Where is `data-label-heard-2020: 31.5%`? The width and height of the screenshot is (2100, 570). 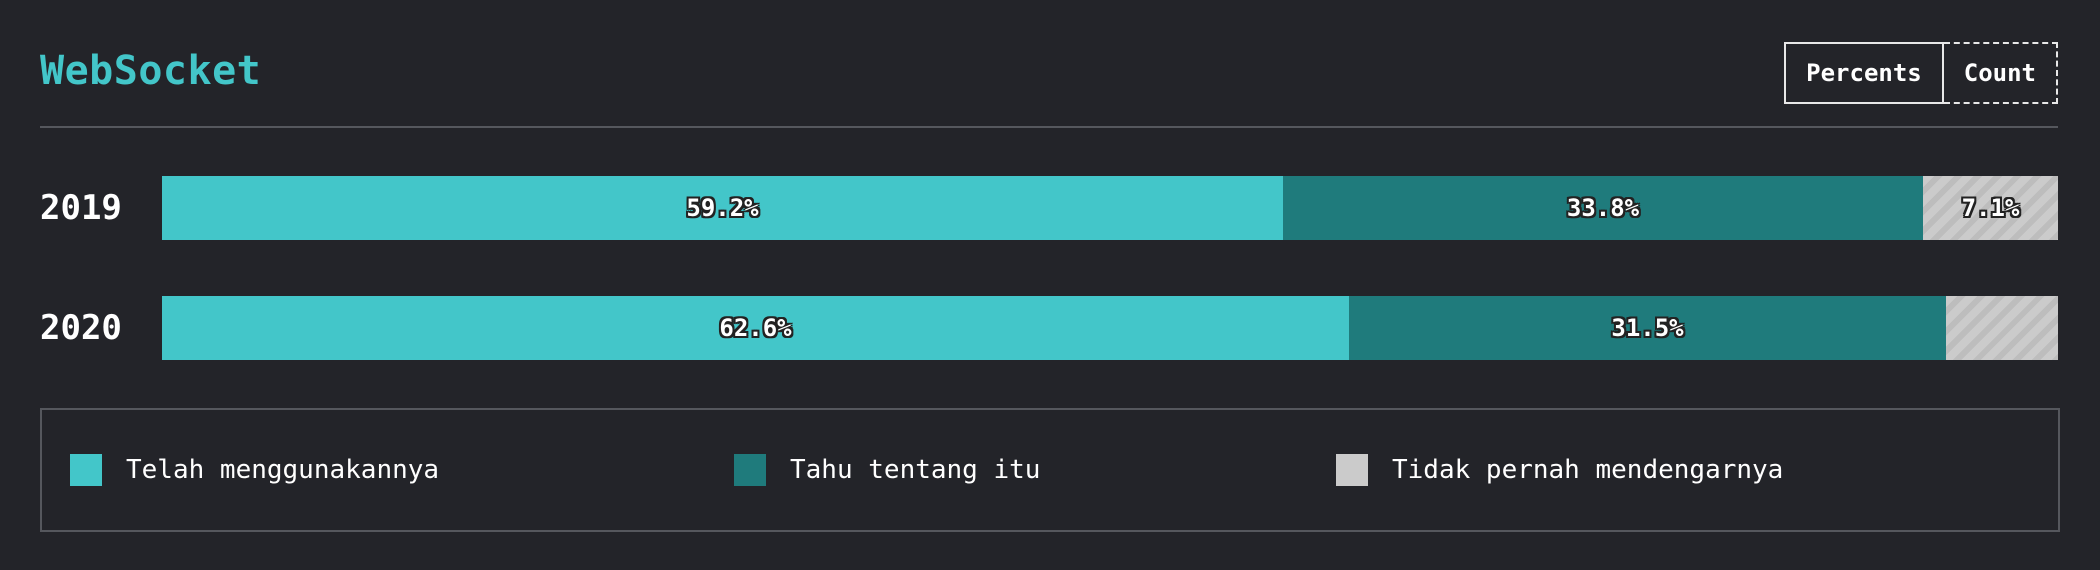 data-label-heard-2020: 31.5% is located at coordinates (1647, 328).